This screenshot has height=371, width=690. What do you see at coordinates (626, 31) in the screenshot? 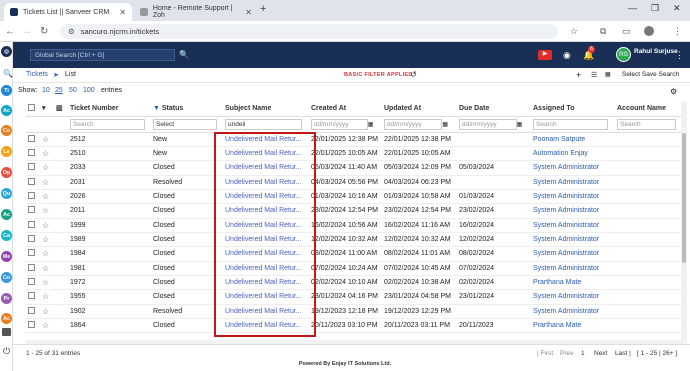
I see `sidebar-panel-icon: ▭` at bounding box center [626, 31].